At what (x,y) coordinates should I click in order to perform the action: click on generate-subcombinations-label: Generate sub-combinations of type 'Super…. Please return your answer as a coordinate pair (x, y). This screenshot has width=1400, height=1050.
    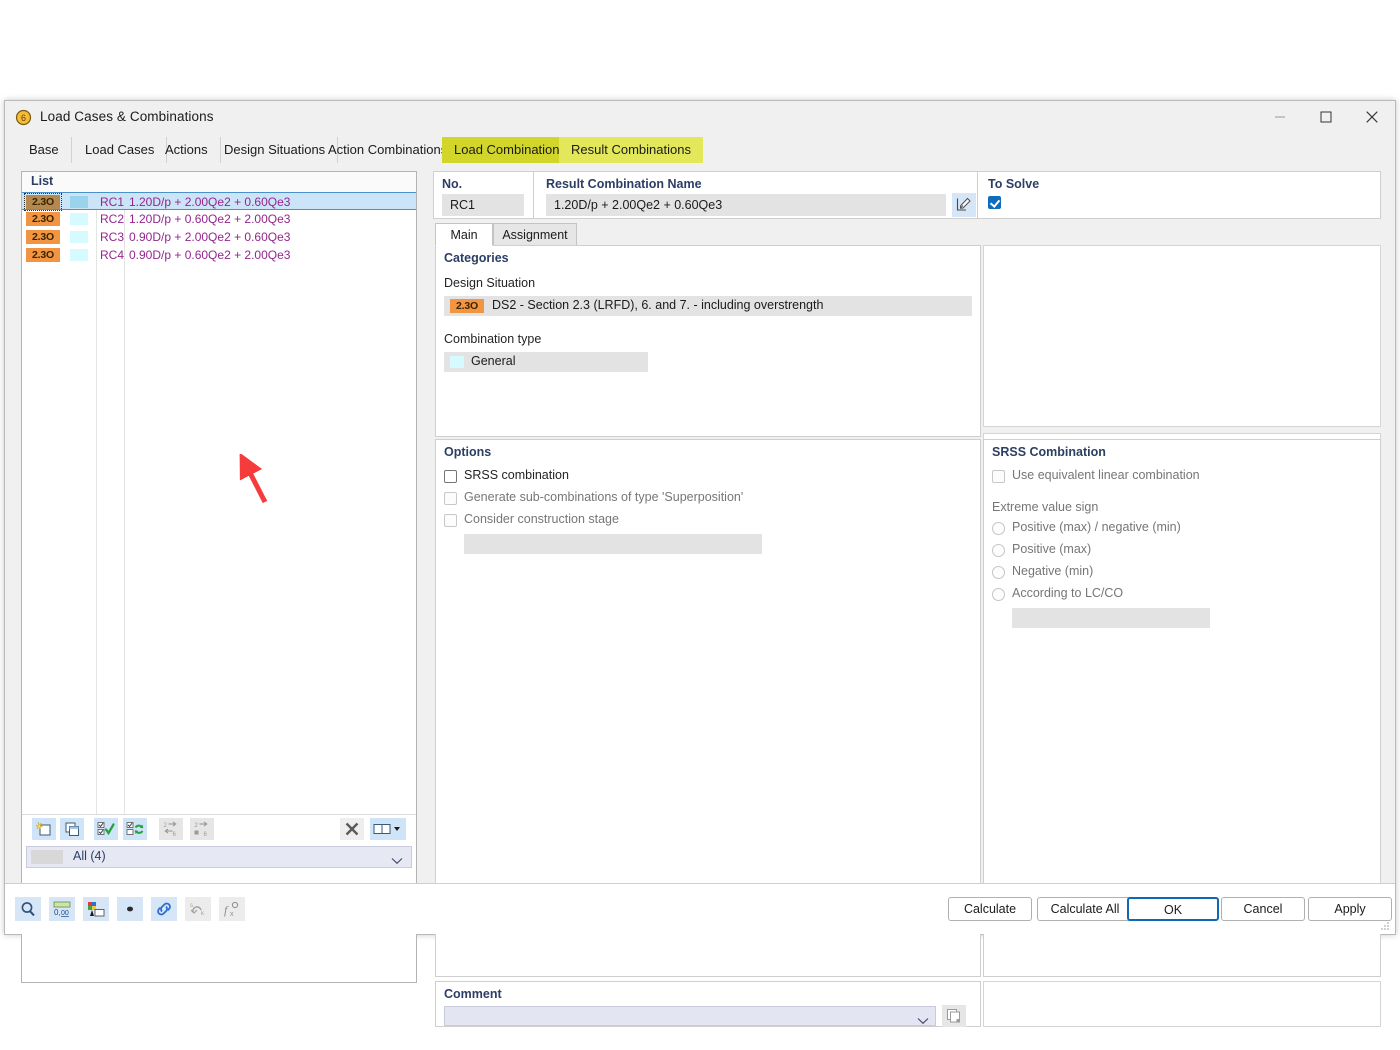
    Looking at the image, I should click on (604, 497).